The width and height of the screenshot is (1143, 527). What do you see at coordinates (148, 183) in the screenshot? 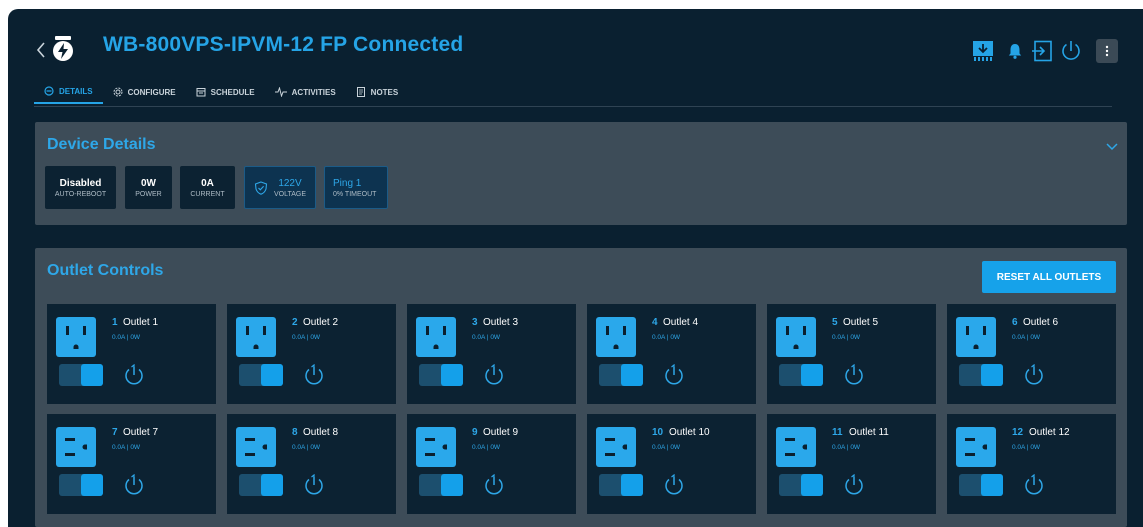
I see `stat-value: 0W` at bounding box center [148, 183].